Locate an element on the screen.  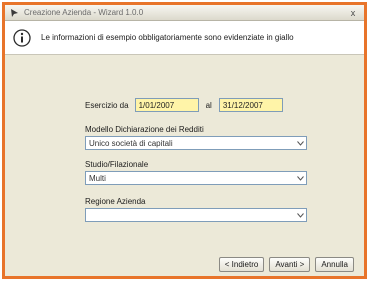
region-group: Regione Azienda is located at coordinates (196, 209).